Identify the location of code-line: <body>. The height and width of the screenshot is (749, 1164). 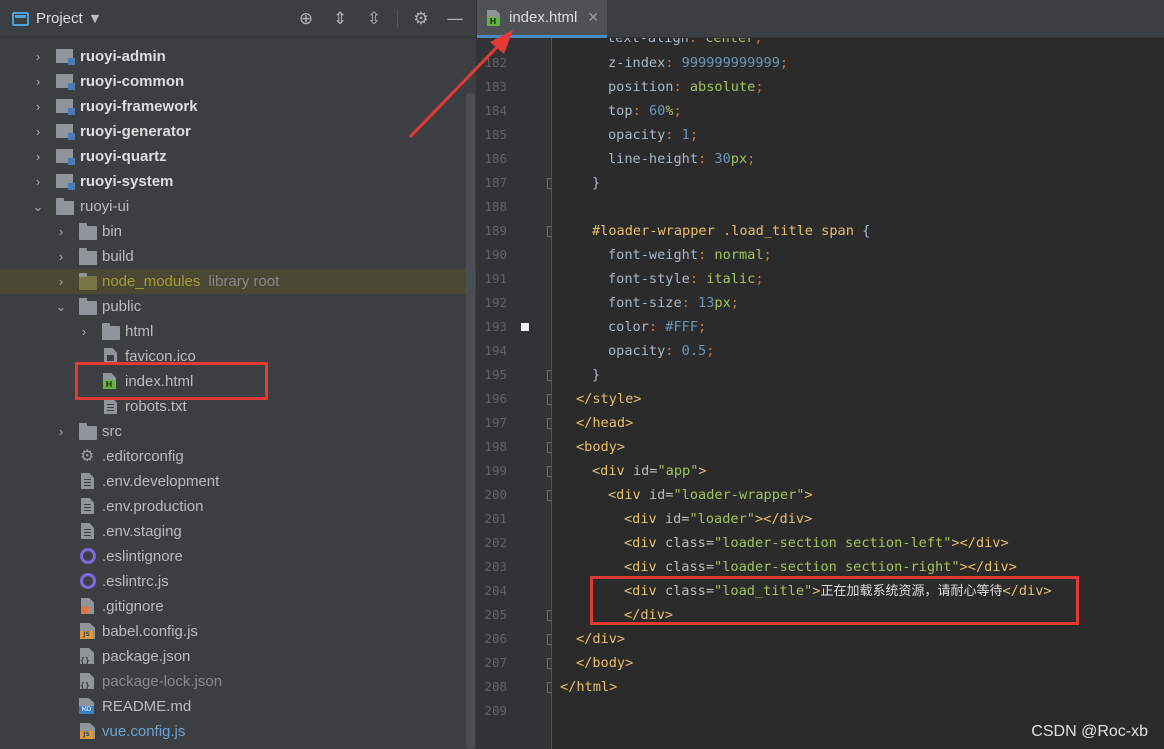
(601, 447).